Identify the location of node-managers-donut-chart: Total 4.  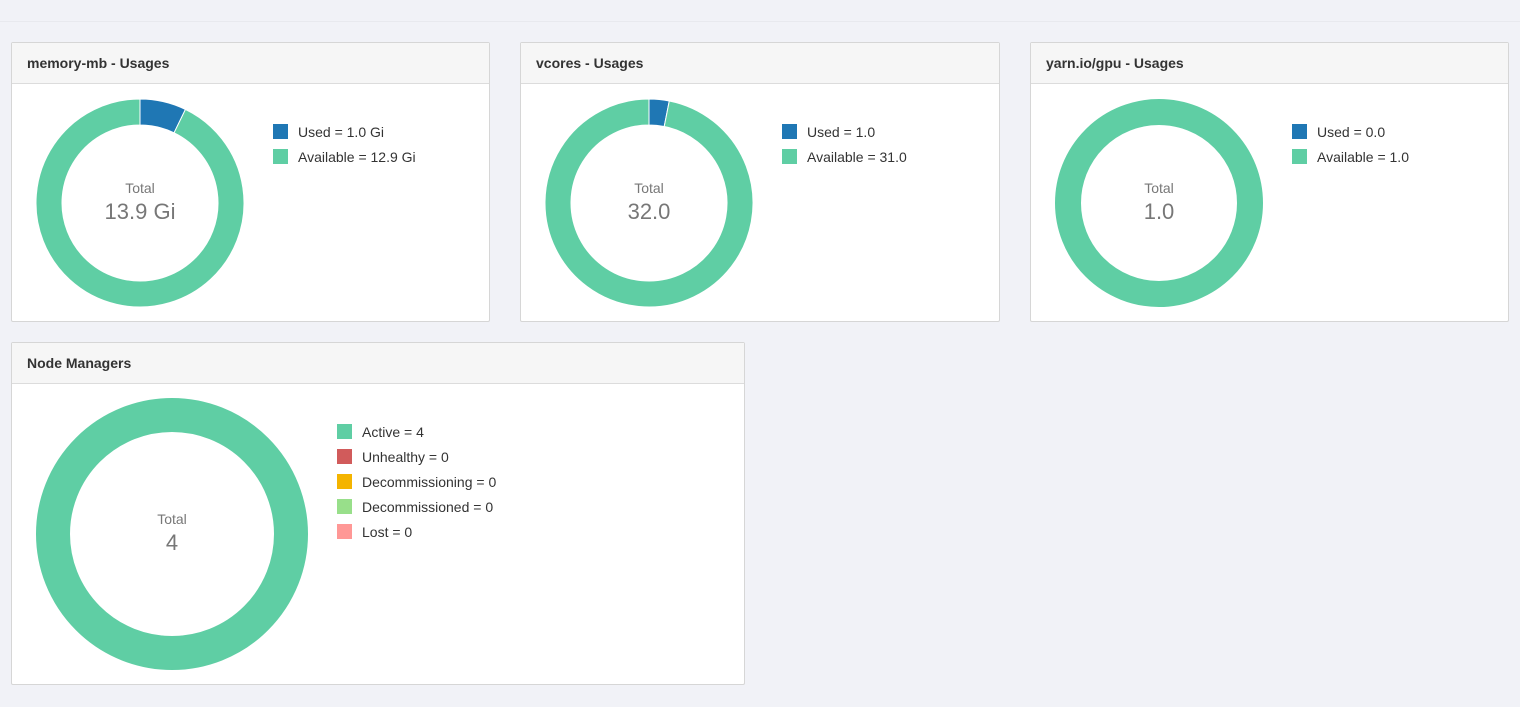
(165, 511).